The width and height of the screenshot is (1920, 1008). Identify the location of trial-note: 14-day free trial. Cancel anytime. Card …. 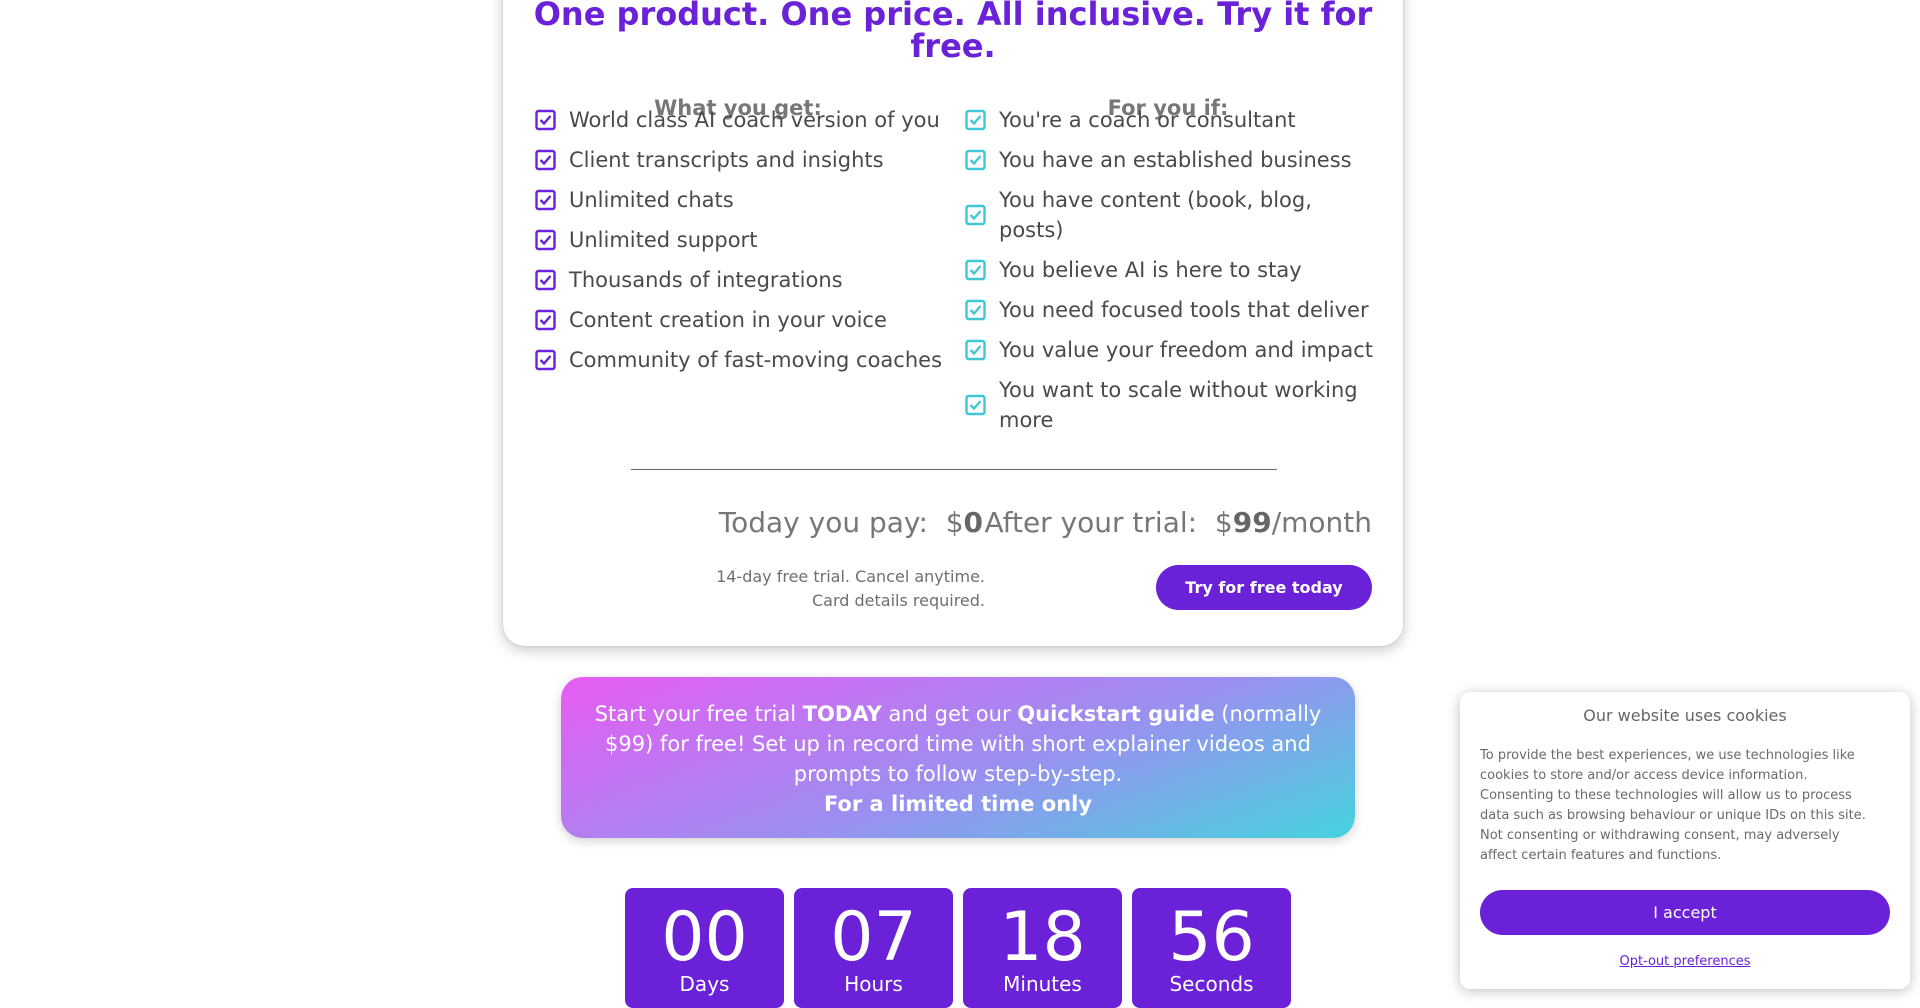
(809, 589).